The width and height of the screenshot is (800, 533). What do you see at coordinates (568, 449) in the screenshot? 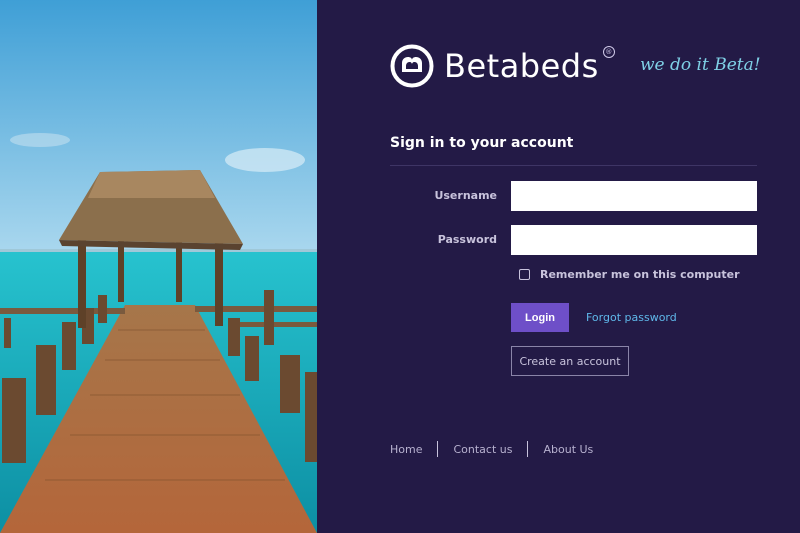
I see `footer-link-about: About Us` at bounding box center [568, 449].